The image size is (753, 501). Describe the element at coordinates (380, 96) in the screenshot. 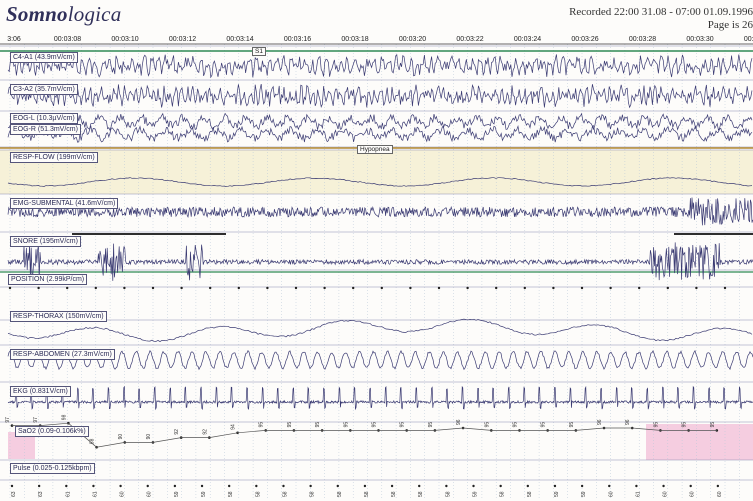

I see `c3a2-trace` at that location.